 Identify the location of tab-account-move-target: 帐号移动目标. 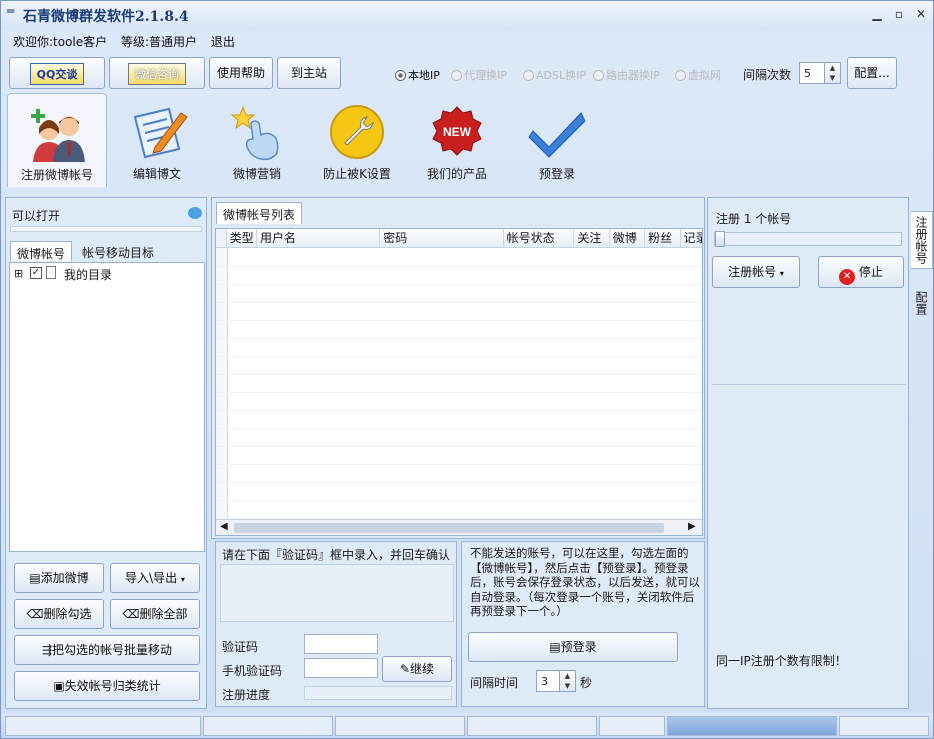
(118, 251).